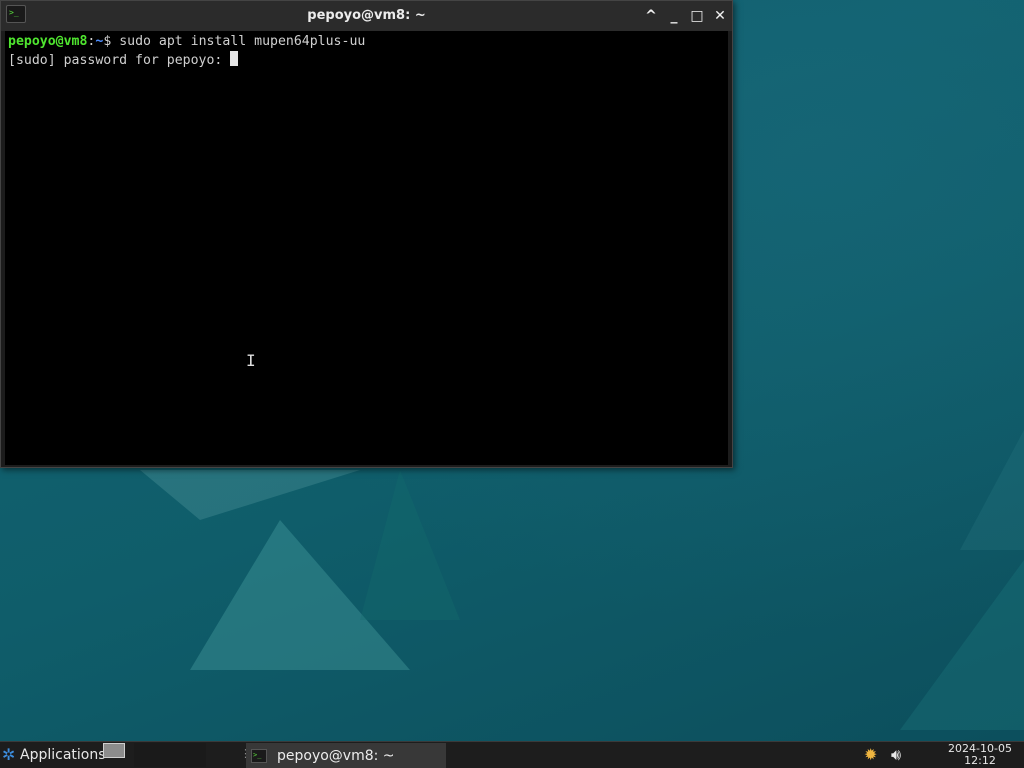 This screenshot has height=768, width=1024. Describe the element at coordinates (63, 755) in the screenshot. I see `applications-label: Applications` at that location.